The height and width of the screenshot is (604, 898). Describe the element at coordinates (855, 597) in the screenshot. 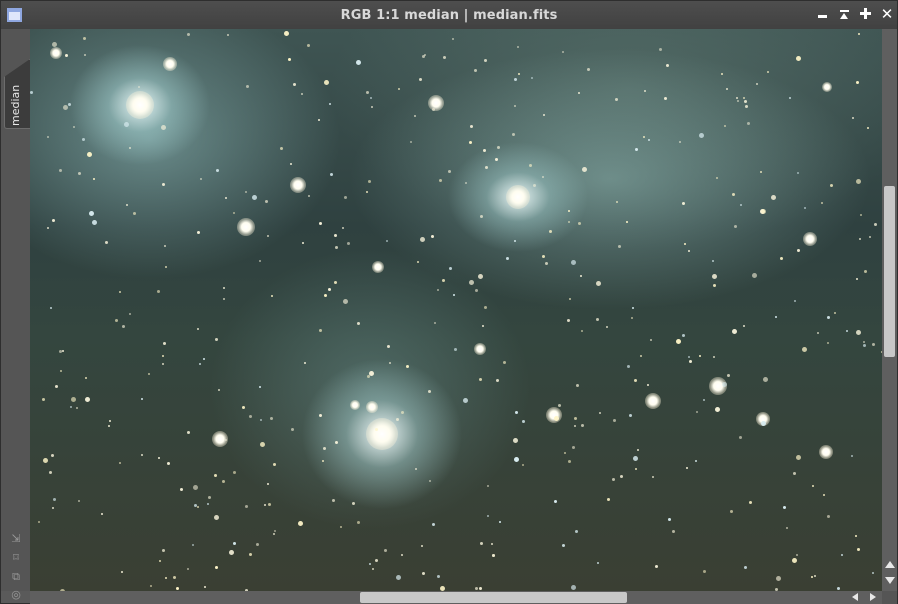

I see `scroll-left-arrow-icon` at that location.